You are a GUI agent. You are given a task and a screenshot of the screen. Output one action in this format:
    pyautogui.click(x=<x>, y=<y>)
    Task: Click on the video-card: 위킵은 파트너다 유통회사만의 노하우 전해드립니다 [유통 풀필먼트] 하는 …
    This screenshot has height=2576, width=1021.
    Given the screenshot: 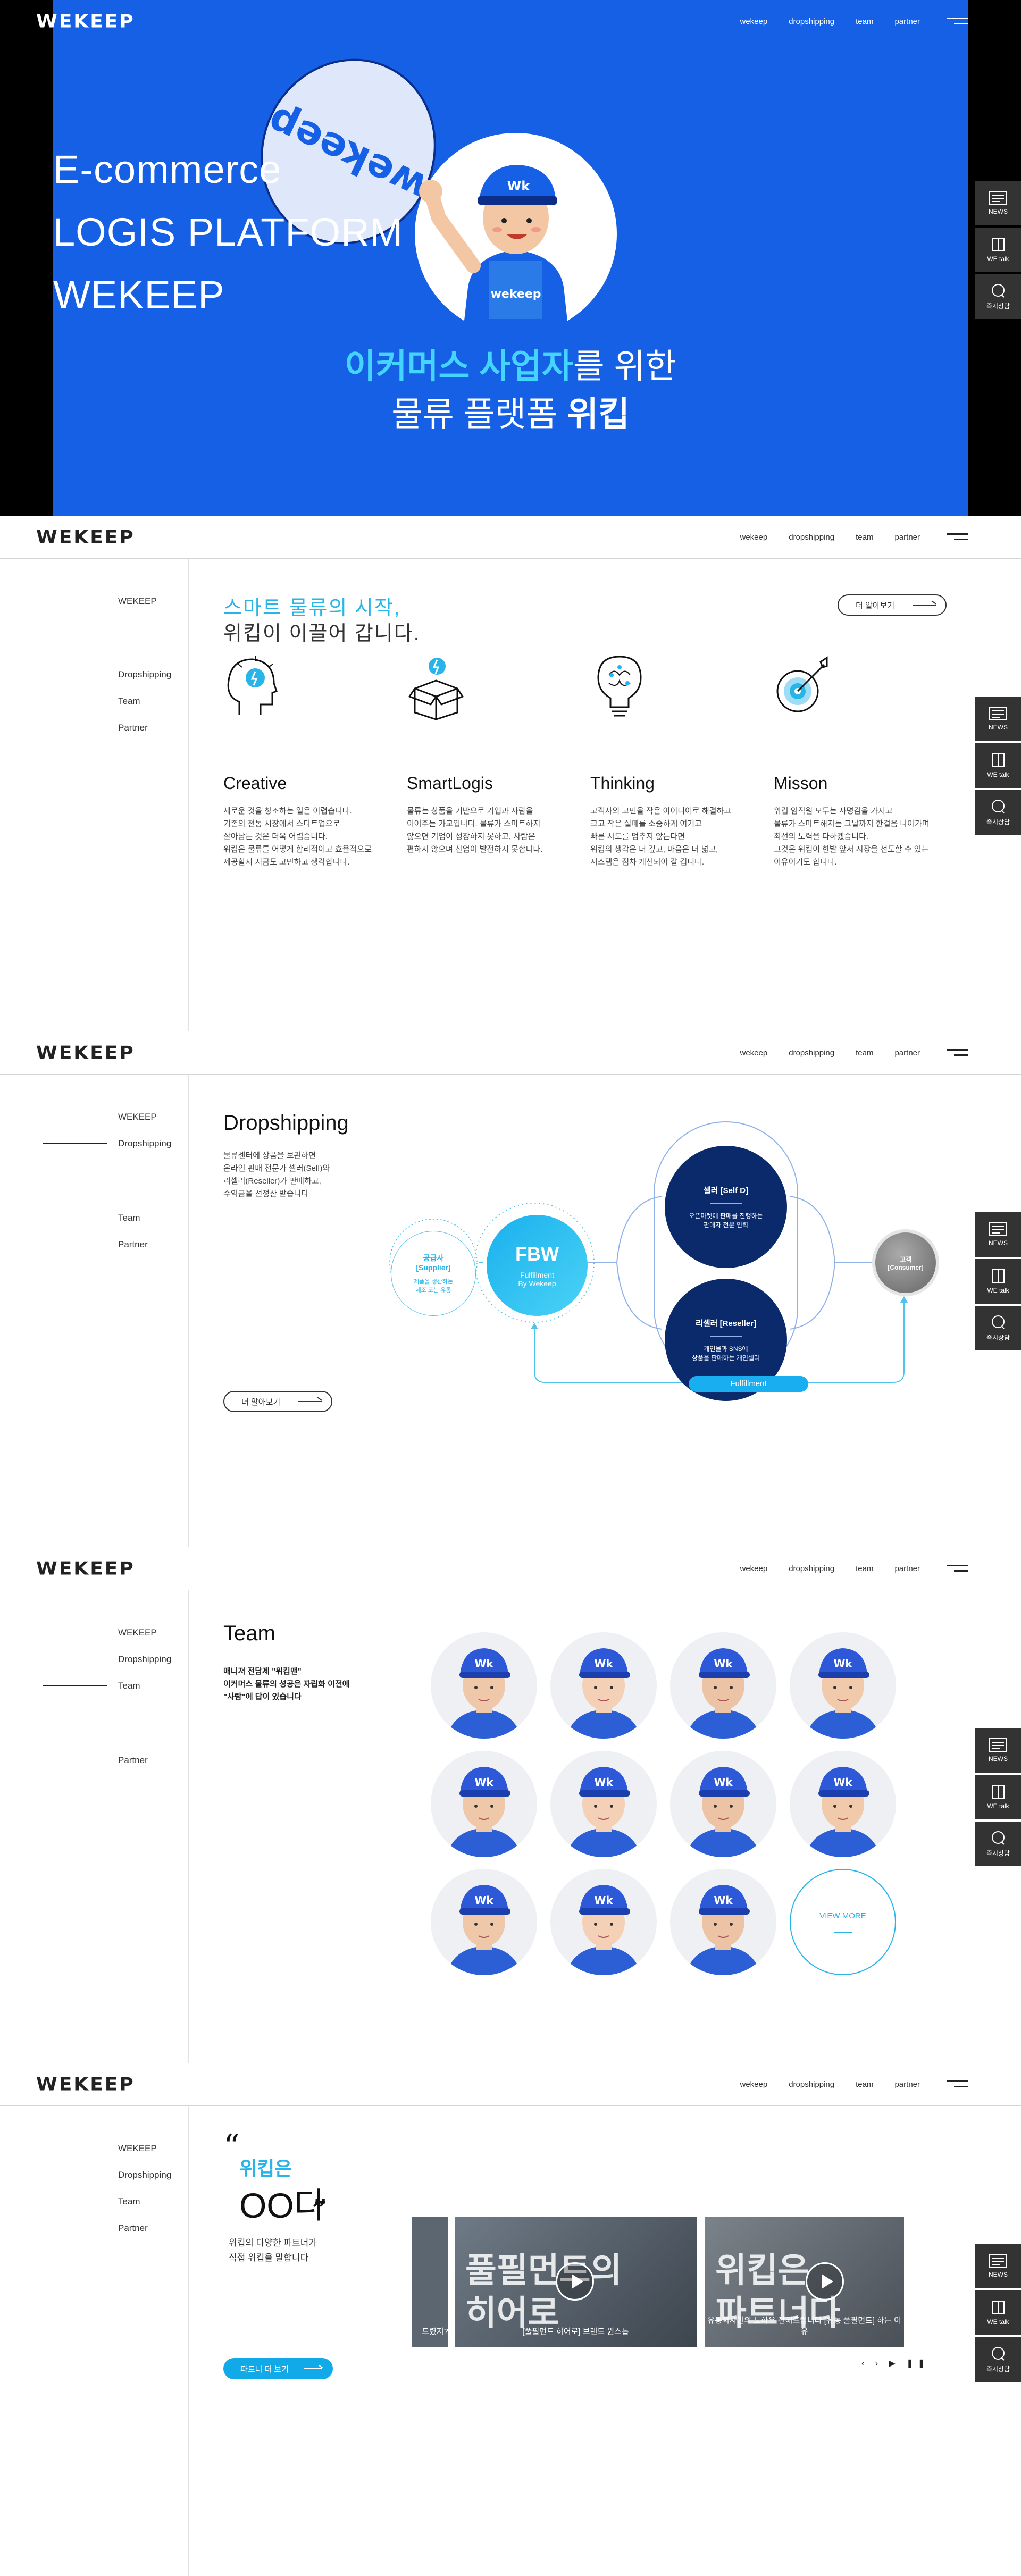 What is the action you would take?
    pyautogui.click(x=804, y=2282)
    